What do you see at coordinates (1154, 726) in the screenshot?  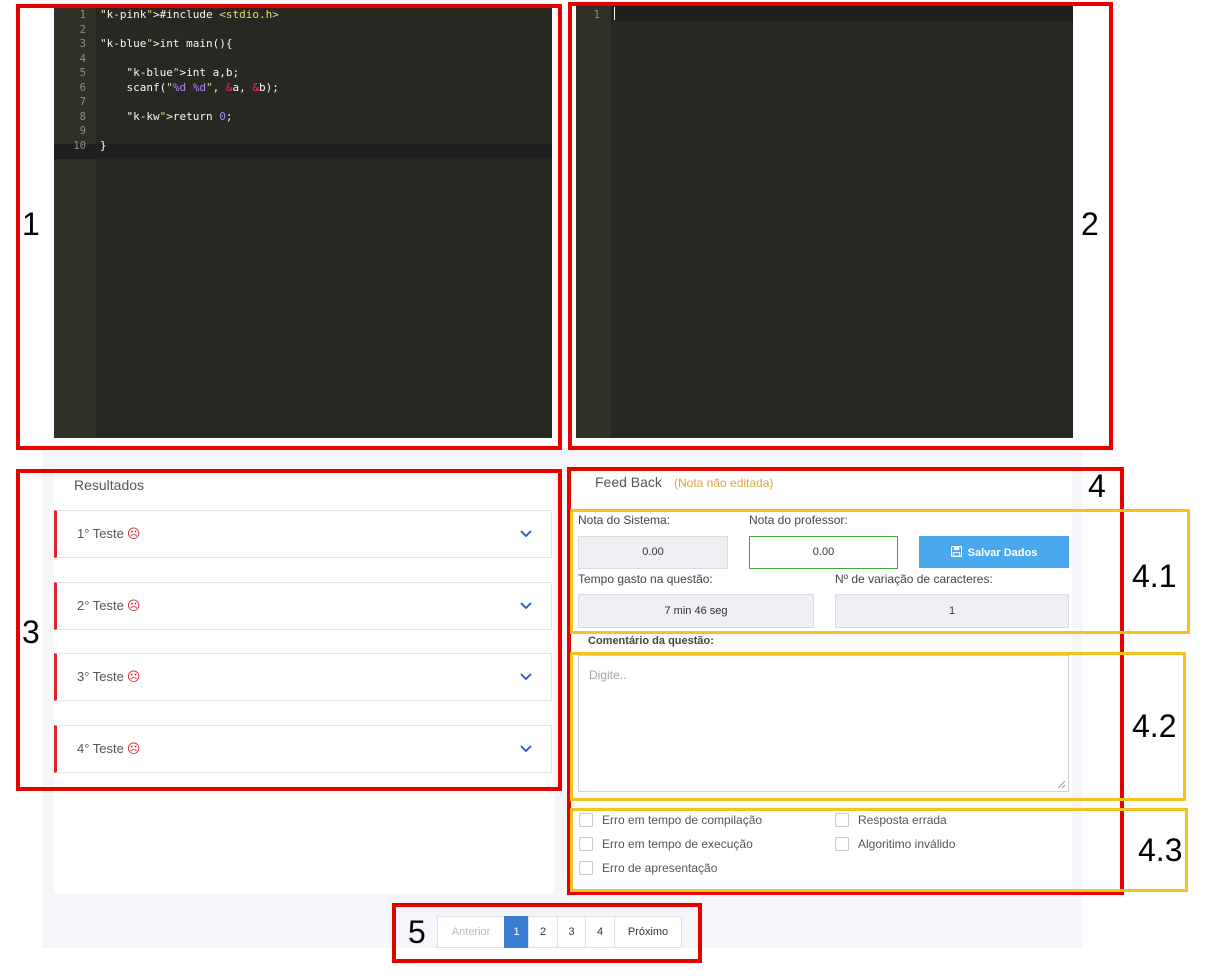 I see `annotation-4-2: 4.2` at bounding box center [1154, 726].